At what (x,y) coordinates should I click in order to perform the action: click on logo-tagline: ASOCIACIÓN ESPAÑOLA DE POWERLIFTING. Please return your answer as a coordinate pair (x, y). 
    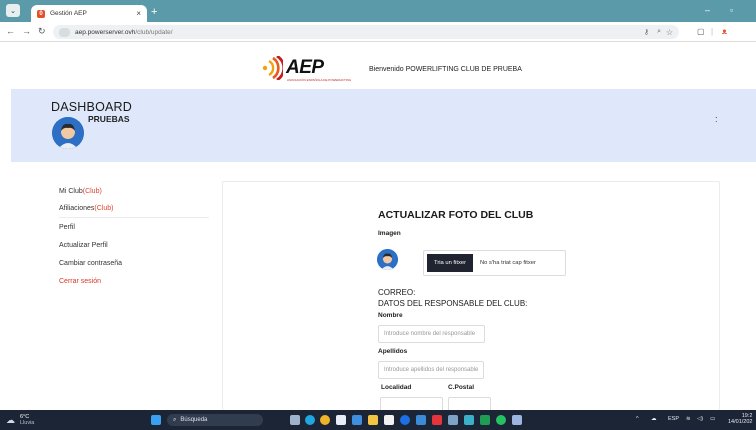
    Looking at the image, I should click on (319, 80).